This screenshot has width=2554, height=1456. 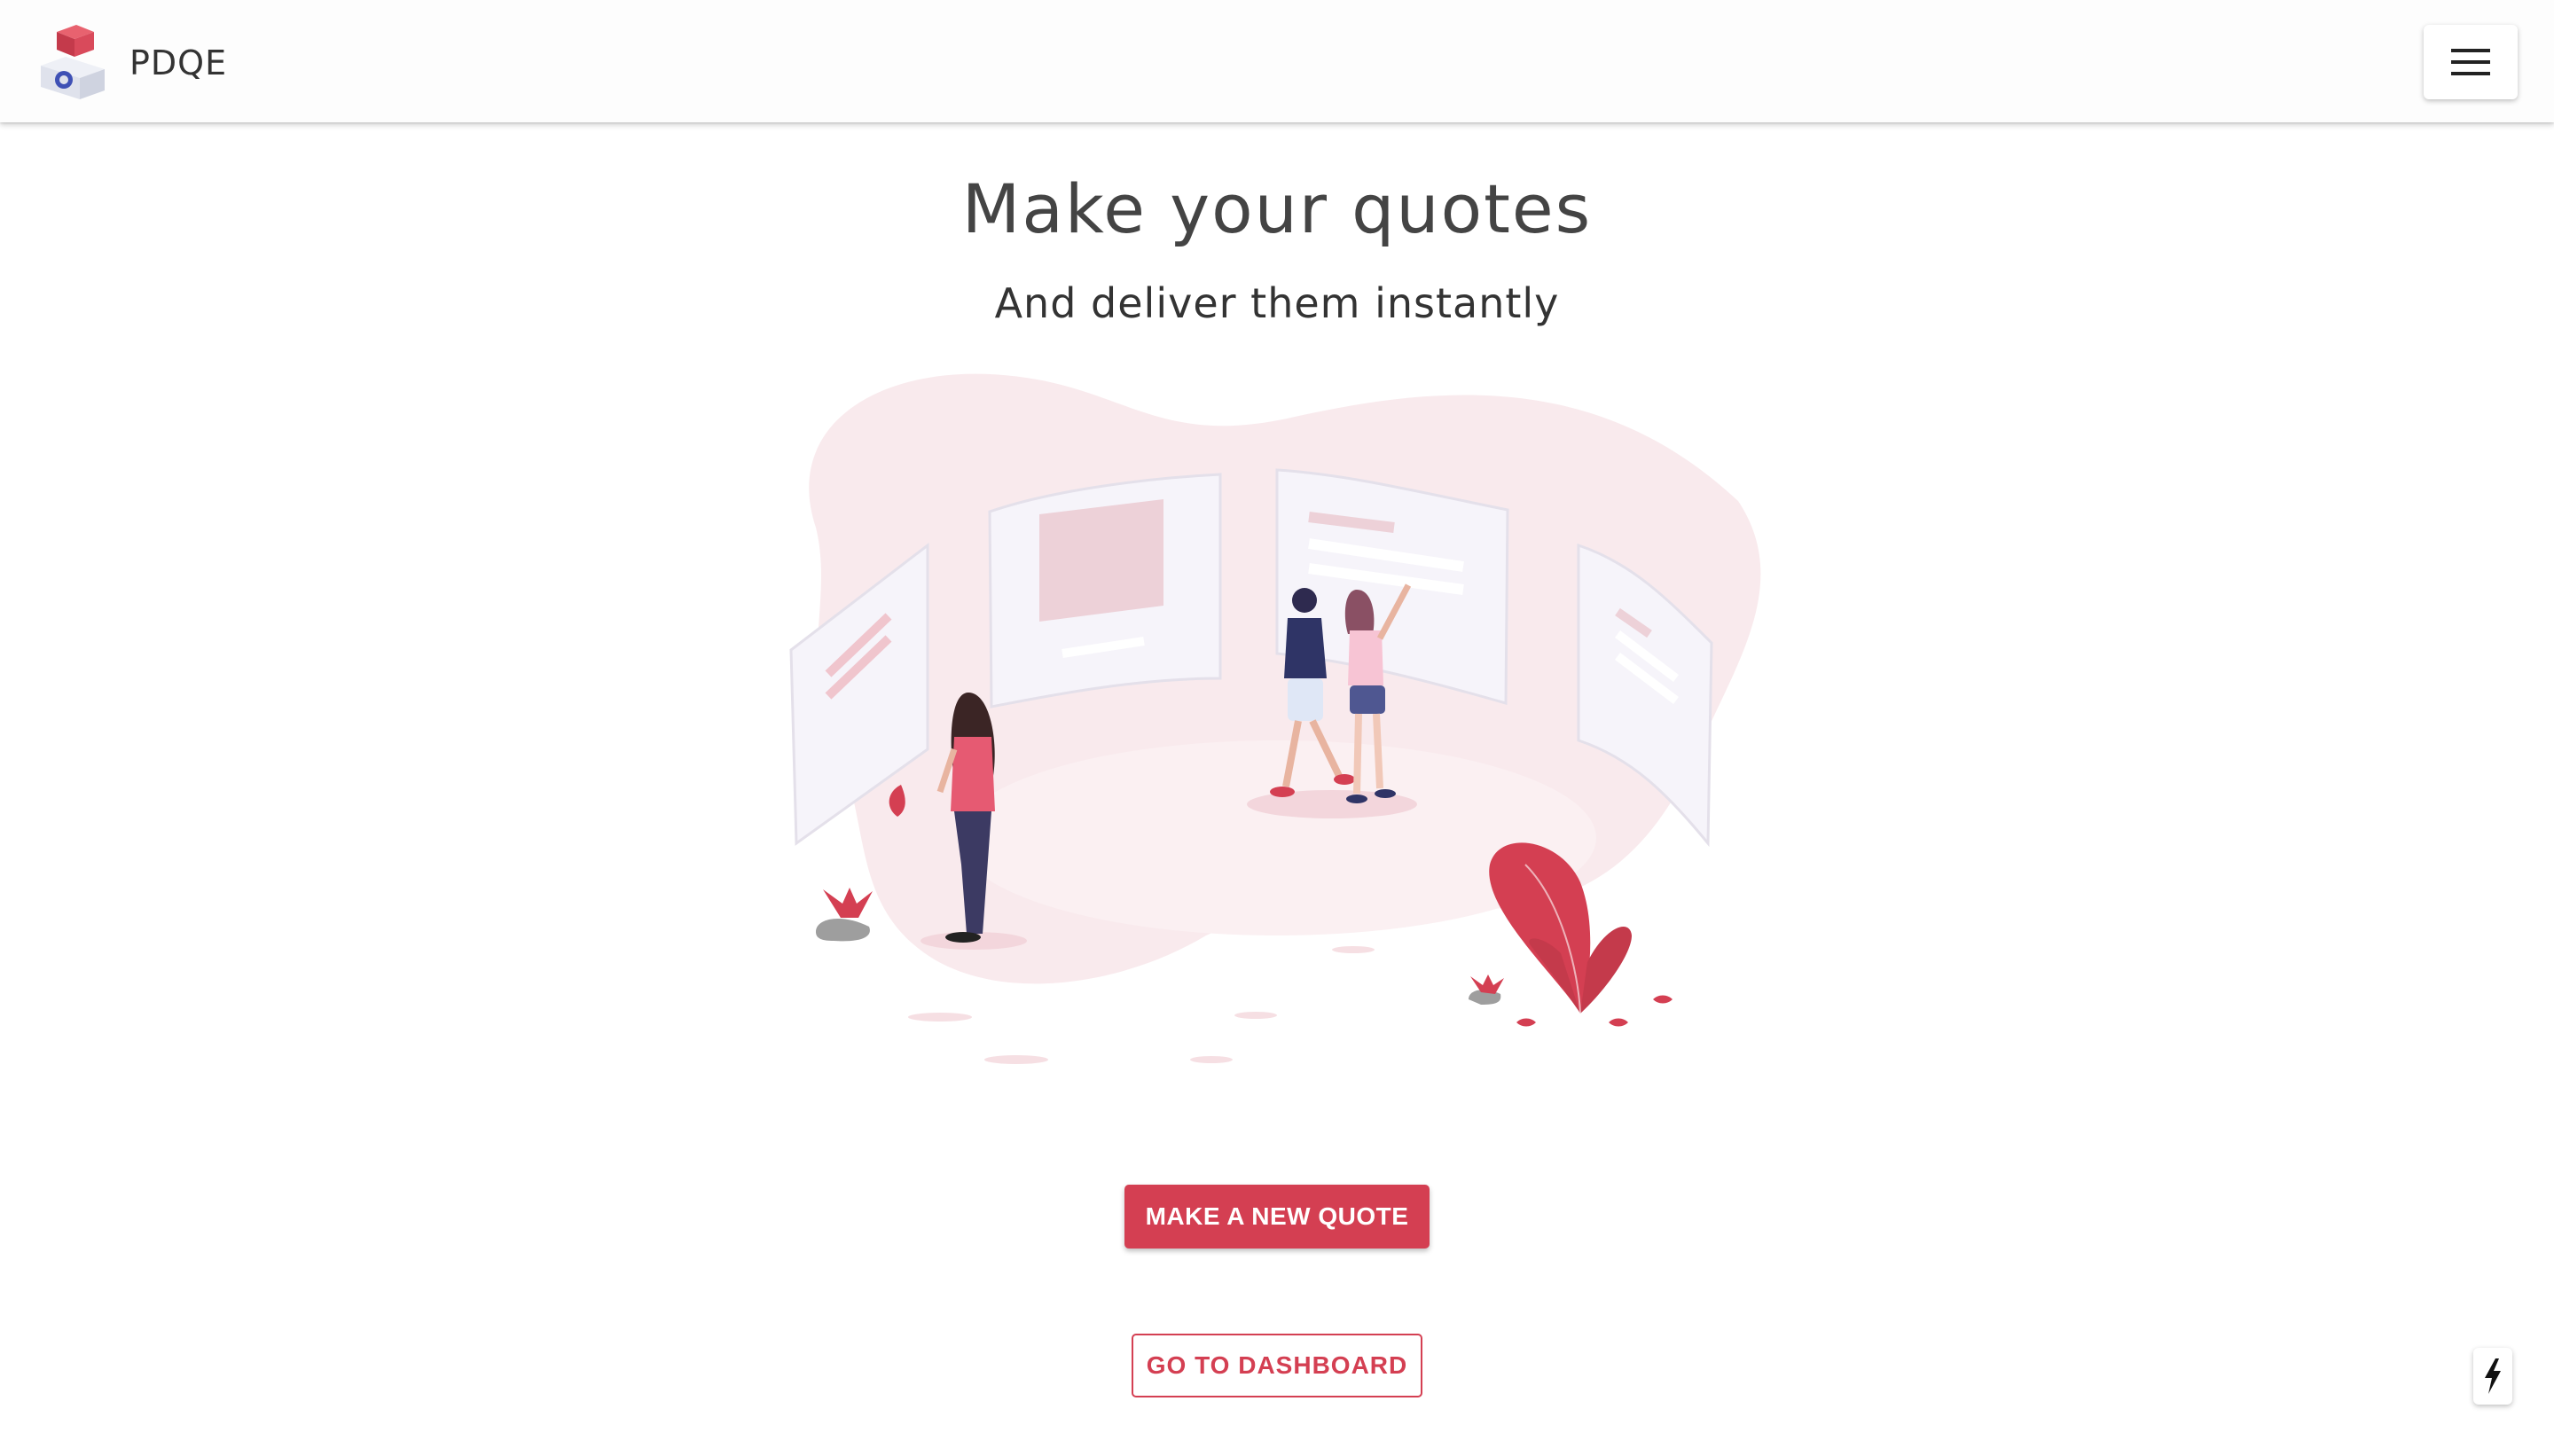 I want to click on menu-button, so click(x=2471, y=62).